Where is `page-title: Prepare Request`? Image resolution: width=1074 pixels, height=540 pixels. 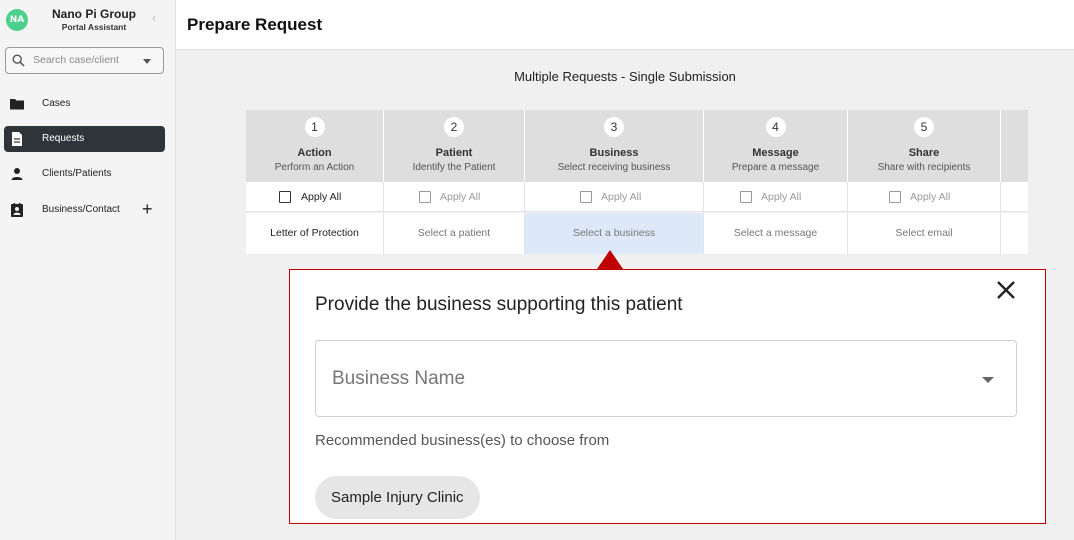
page-title: Prepare Request is located at coordinates (255, 24).